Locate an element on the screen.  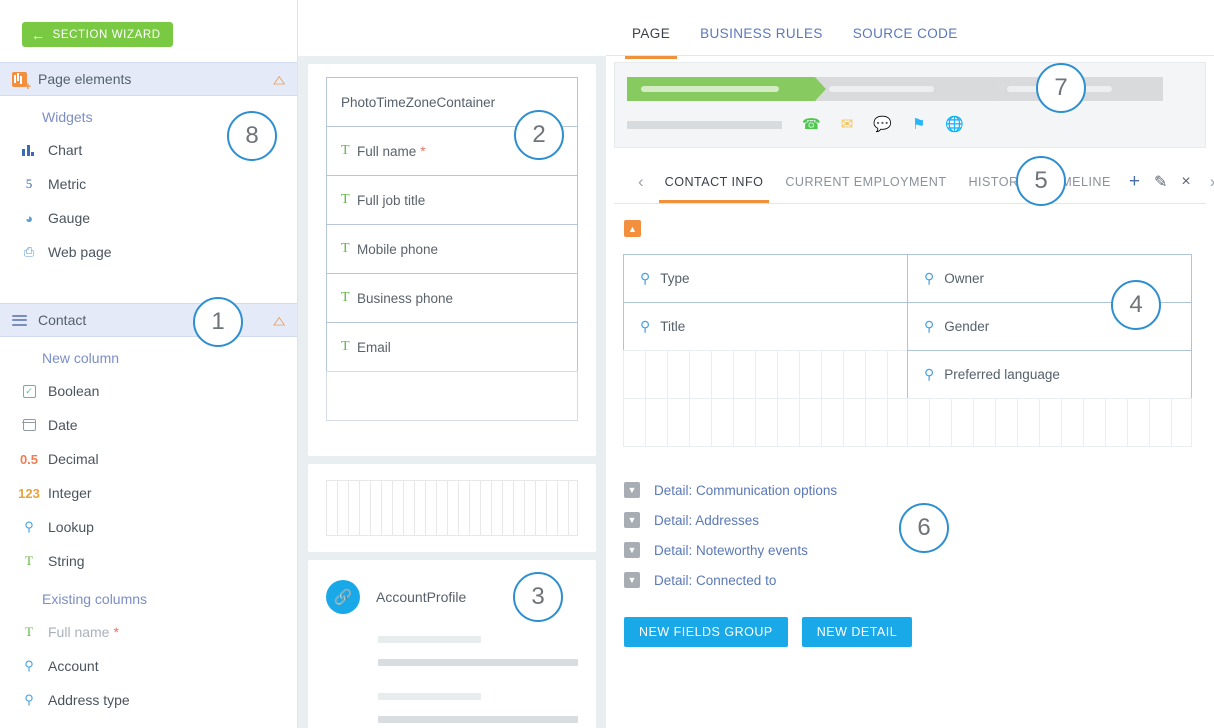
skeleton-line is located at coordinates (478, 662).